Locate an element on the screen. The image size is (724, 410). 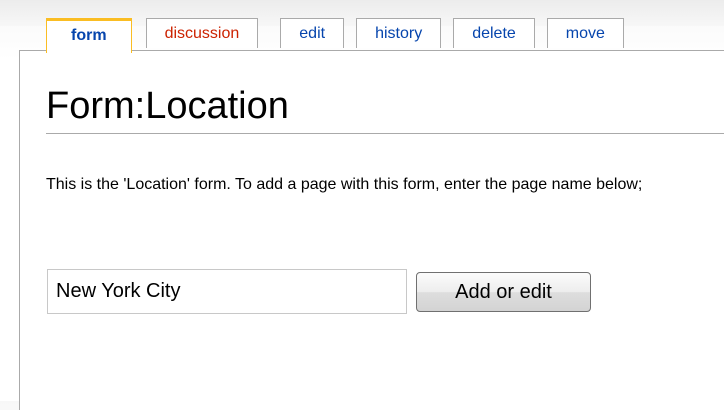
tab-history: history is located at coordinates (399, 33).